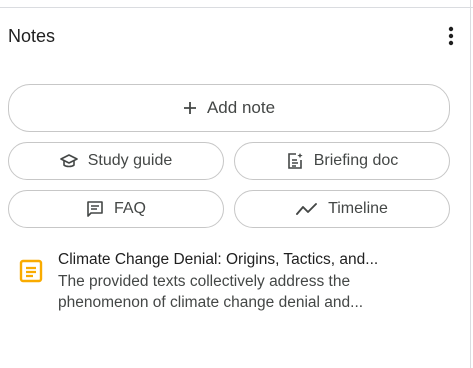  What do you see at coordinates (295, 161) in the screenshot?
I see `document-sparkle-icon` at bounding box center [295, 161].